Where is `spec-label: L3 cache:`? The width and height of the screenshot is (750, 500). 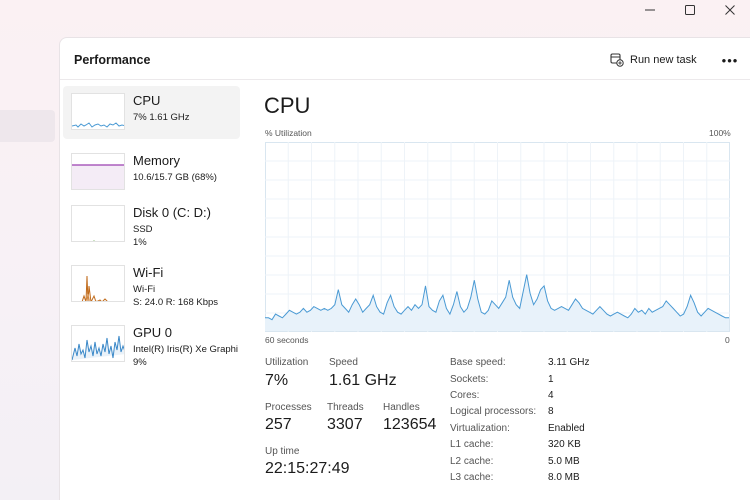
spec-label: L3 cache: is located at coordinates (472, 477).